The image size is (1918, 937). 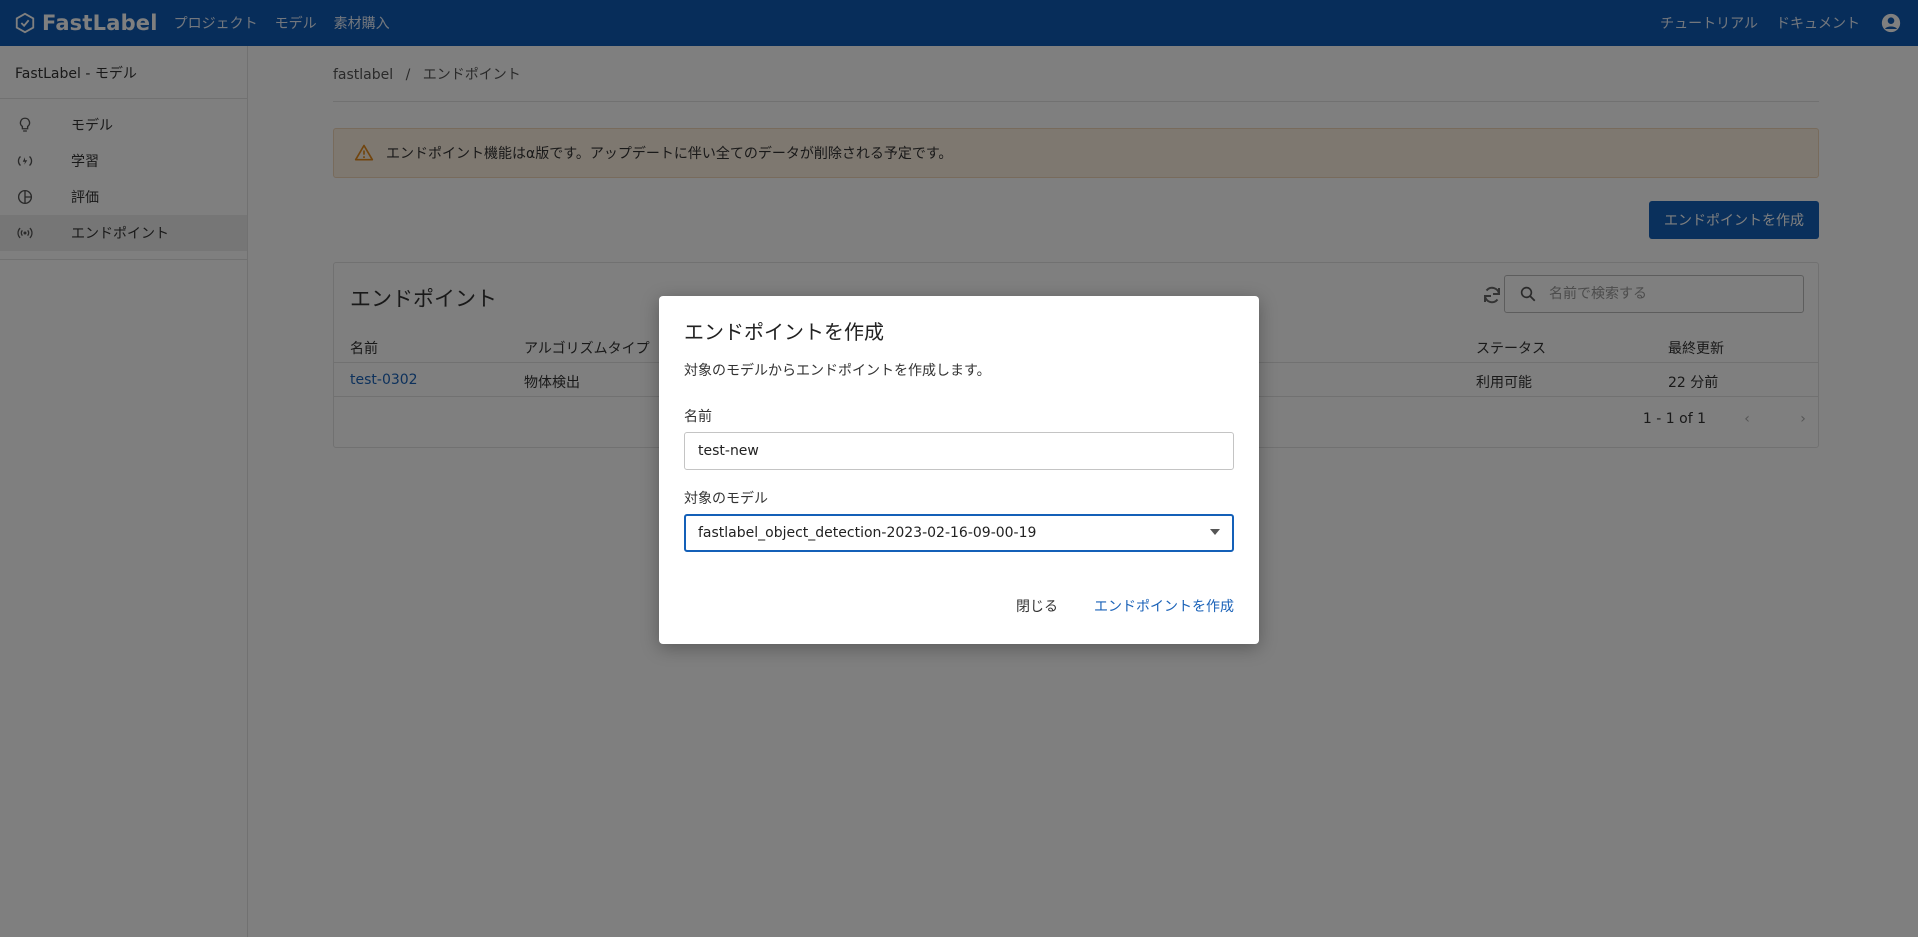 I want to click on name-field-container, so click(x=959, y=451).